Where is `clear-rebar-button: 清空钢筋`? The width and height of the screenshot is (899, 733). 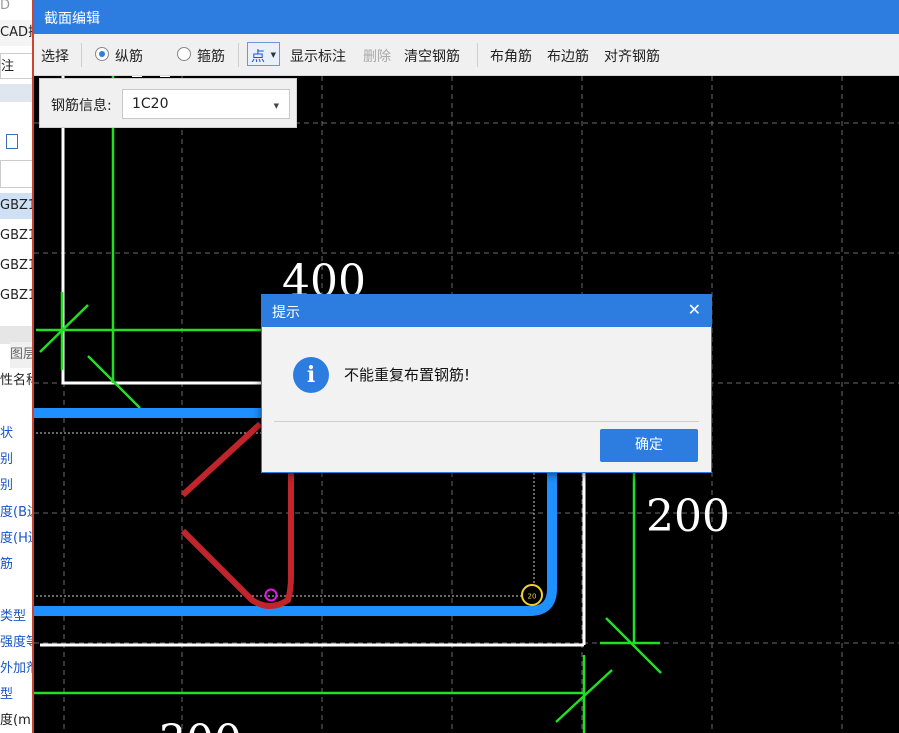 clear-rebar-button: 清空钢筋 is located at coordinates (432, 56).